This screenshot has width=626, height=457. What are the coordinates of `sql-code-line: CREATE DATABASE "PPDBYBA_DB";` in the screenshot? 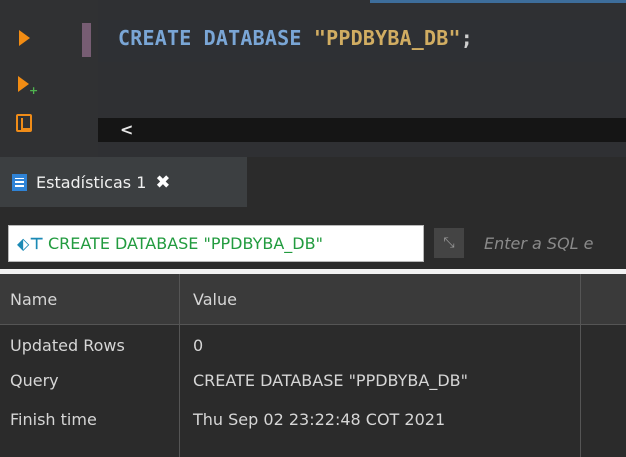 It's located at (295, 38).